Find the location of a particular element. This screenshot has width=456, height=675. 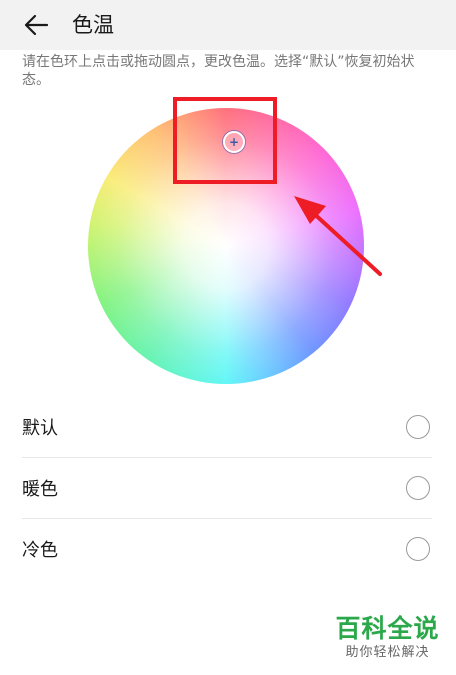

option-warm: 暖色 is located at coordinates (227, 487).